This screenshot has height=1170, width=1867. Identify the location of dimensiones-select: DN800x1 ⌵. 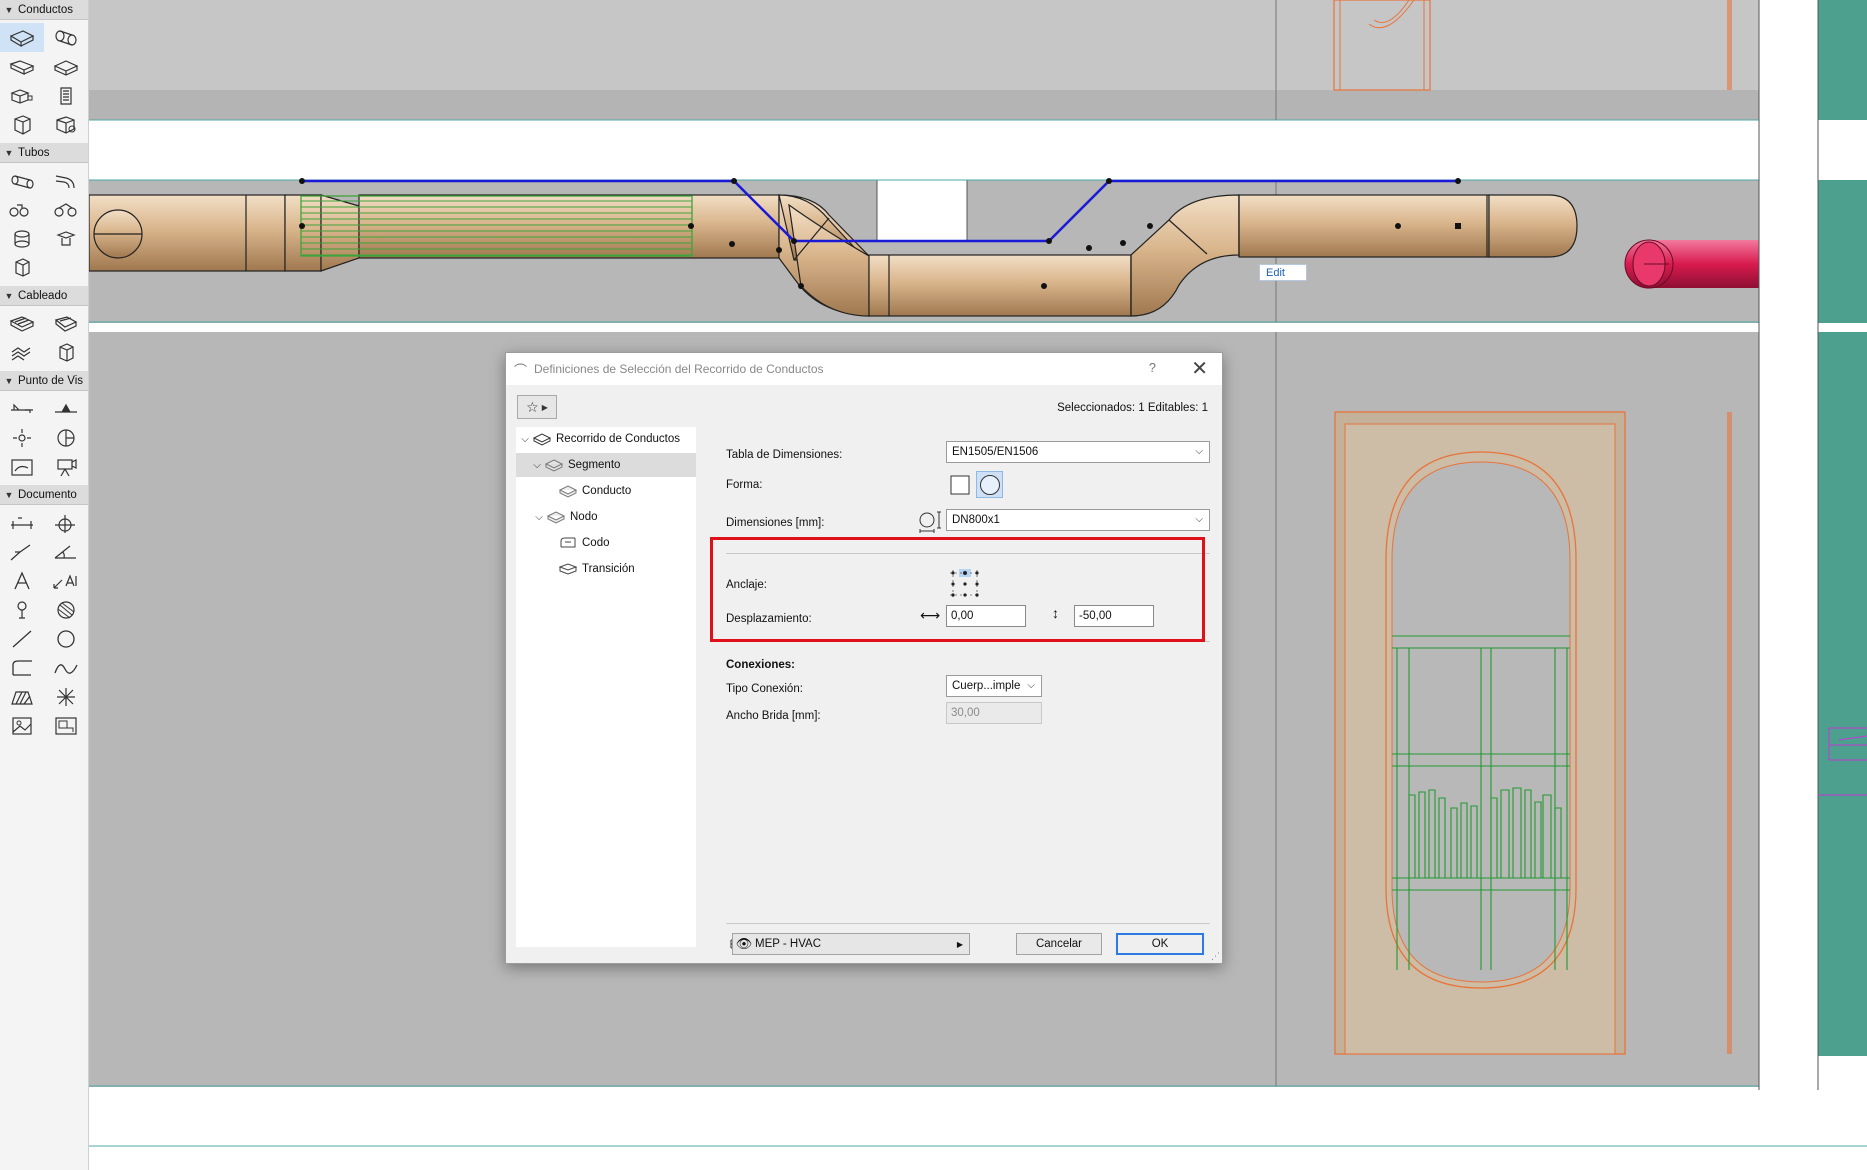
(1078, 520).